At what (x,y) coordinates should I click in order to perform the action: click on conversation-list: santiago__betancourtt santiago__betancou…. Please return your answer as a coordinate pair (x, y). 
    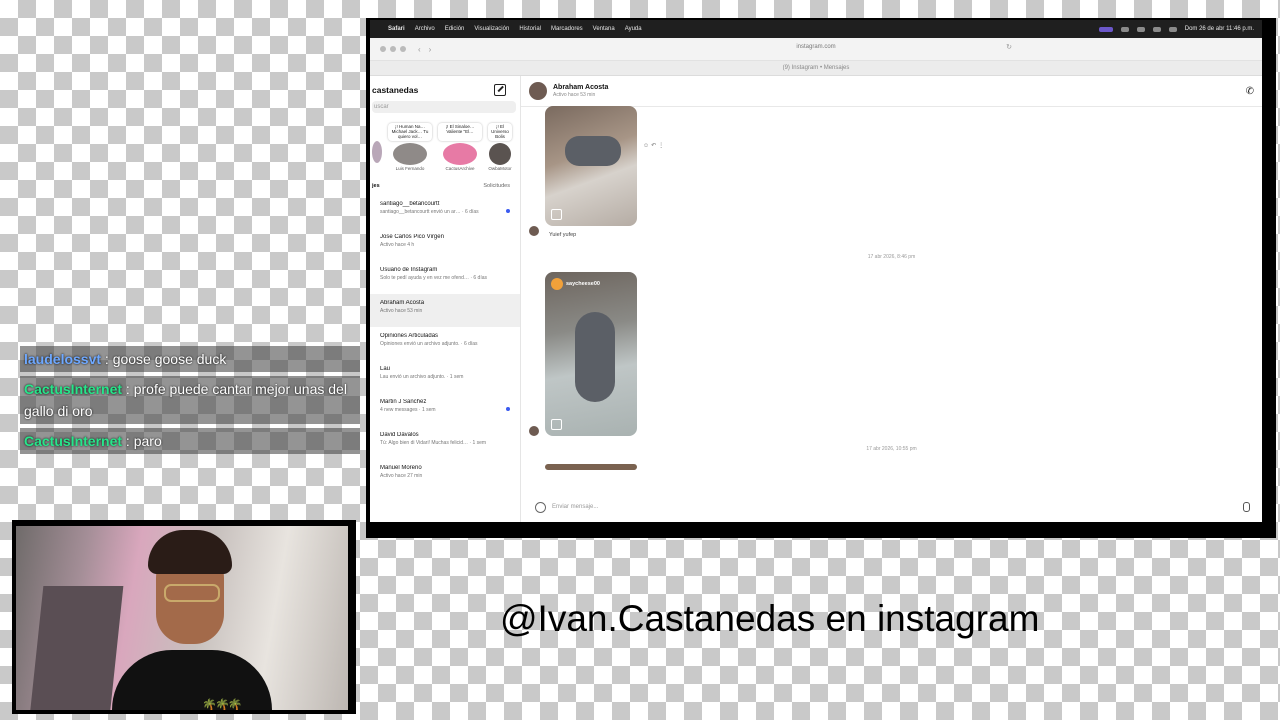
    Looking at the image, I should click on (445, 343).